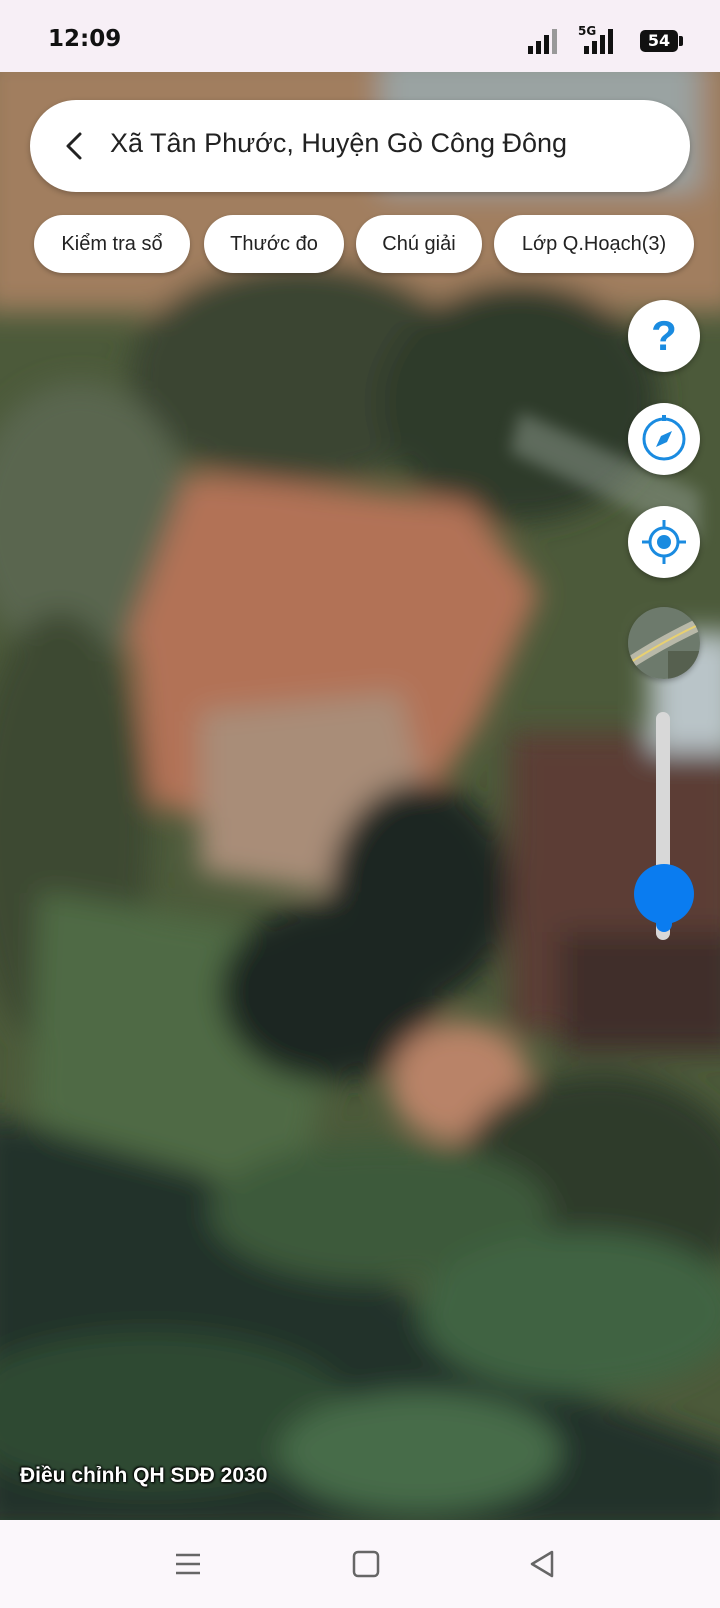  Describe the element at coordinates (661, 41) in the screenshot. I see `battery-indicator: 54` at that location.